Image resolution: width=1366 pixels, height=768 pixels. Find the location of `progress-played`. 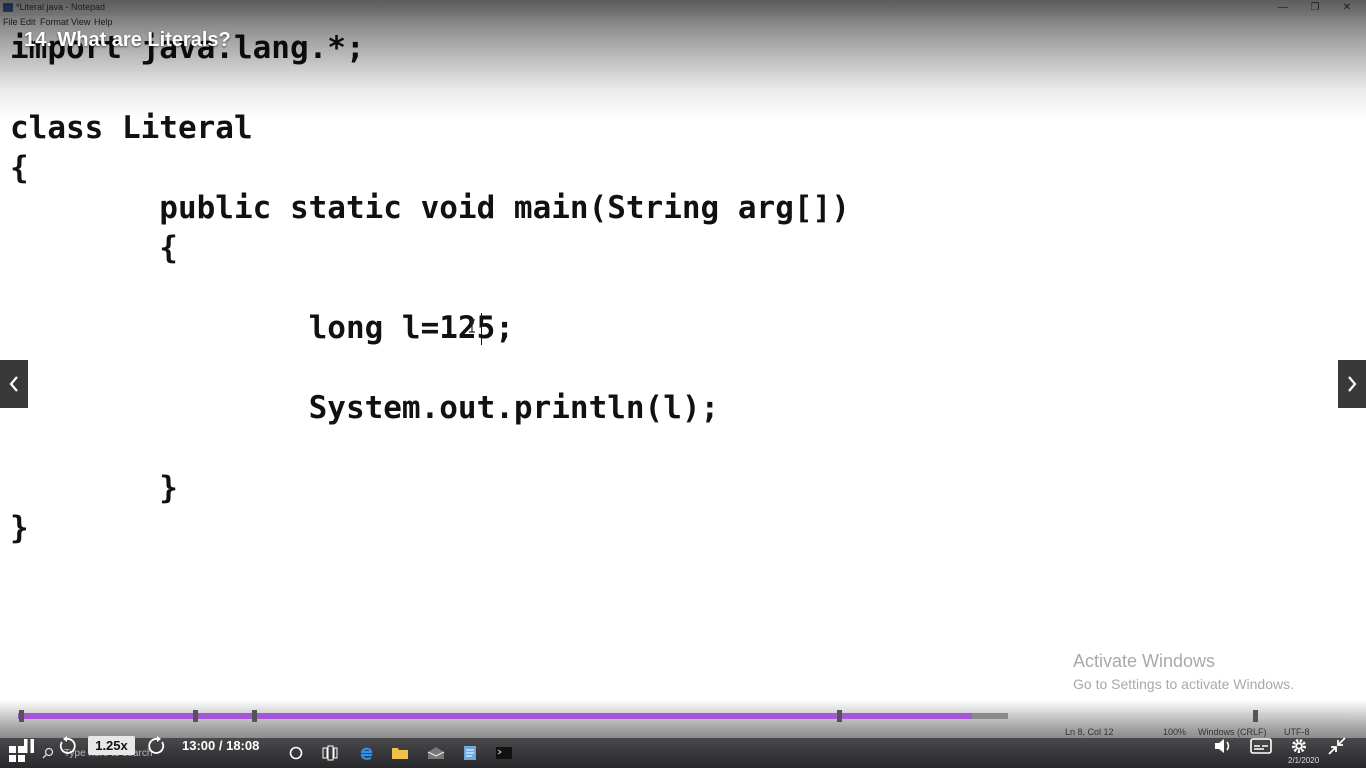

progress-played is located at coordinates (495, 716).